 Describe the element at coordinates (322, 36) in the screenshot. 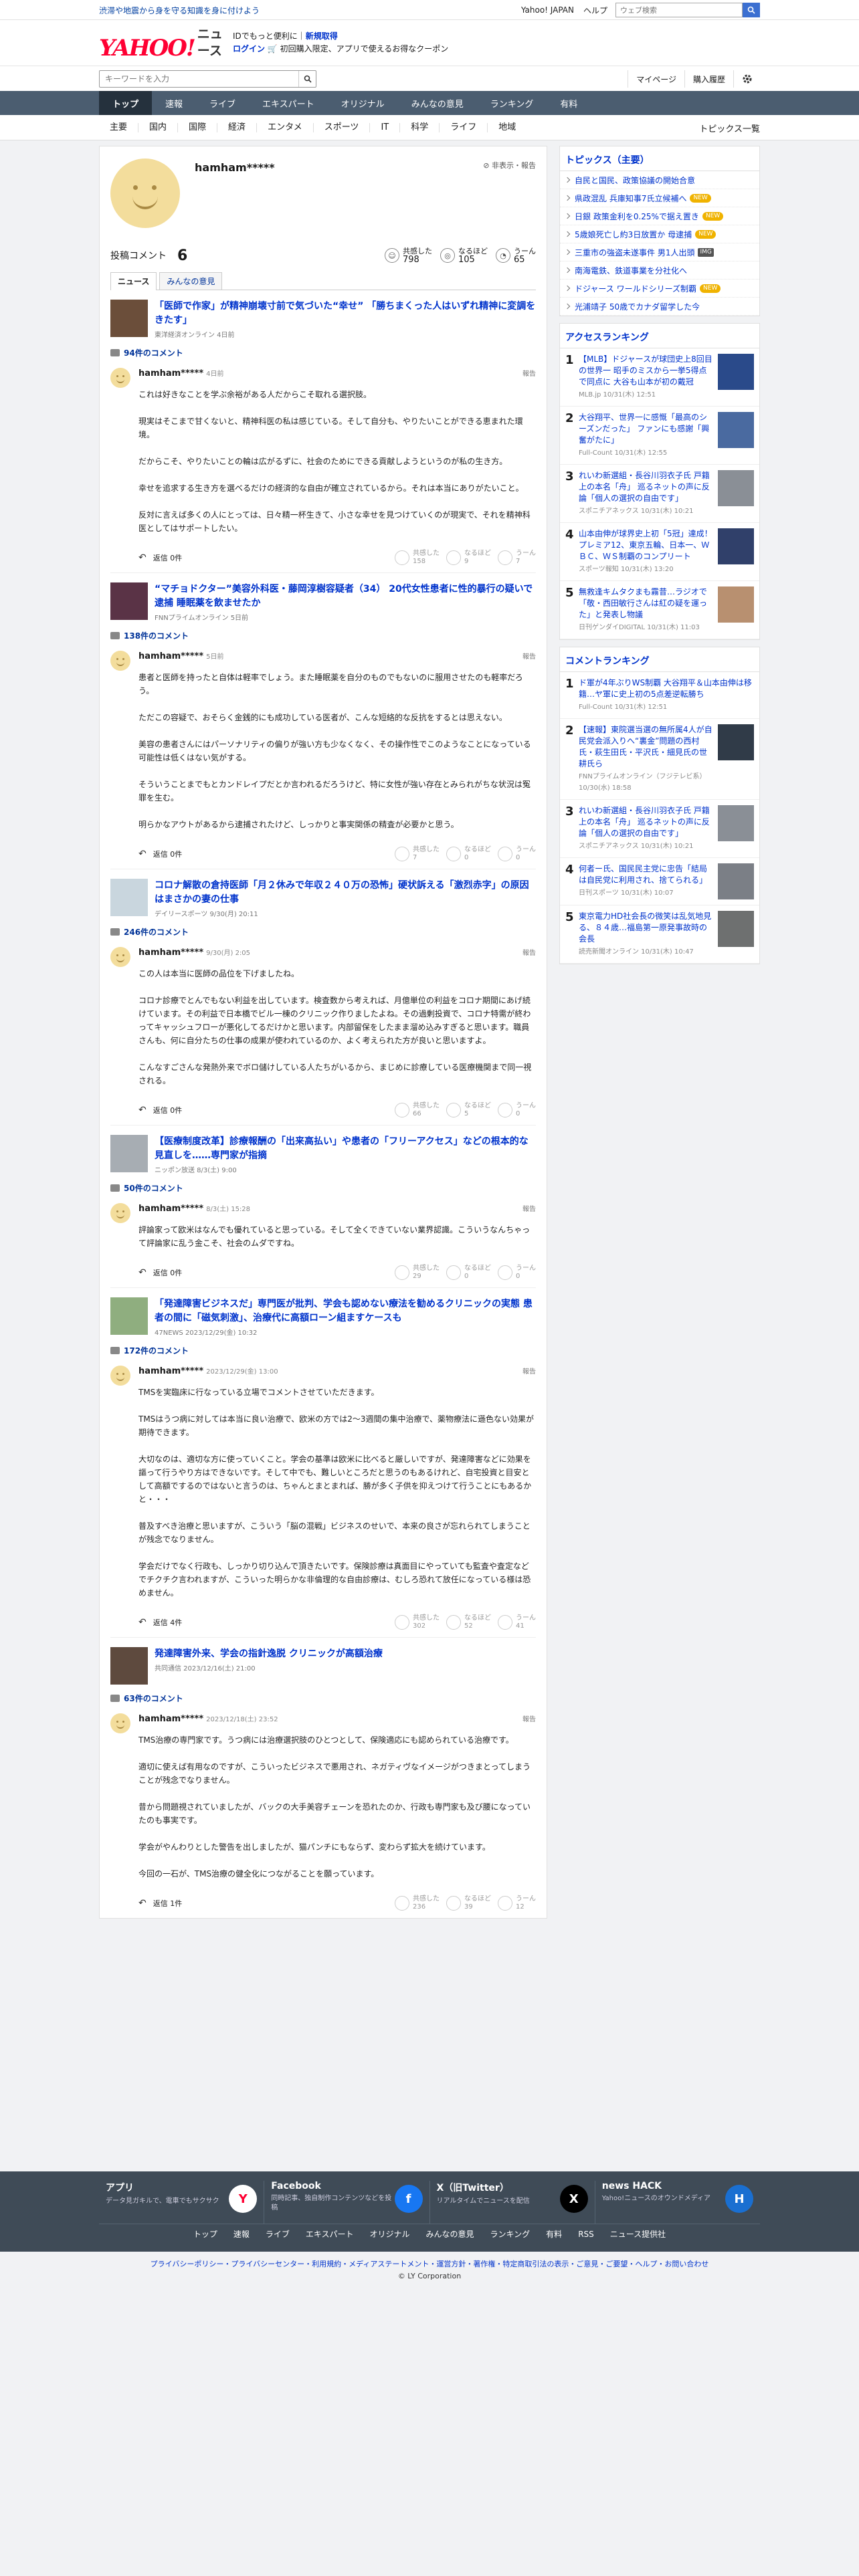

I see `signup-link: 新規取得` at that location.